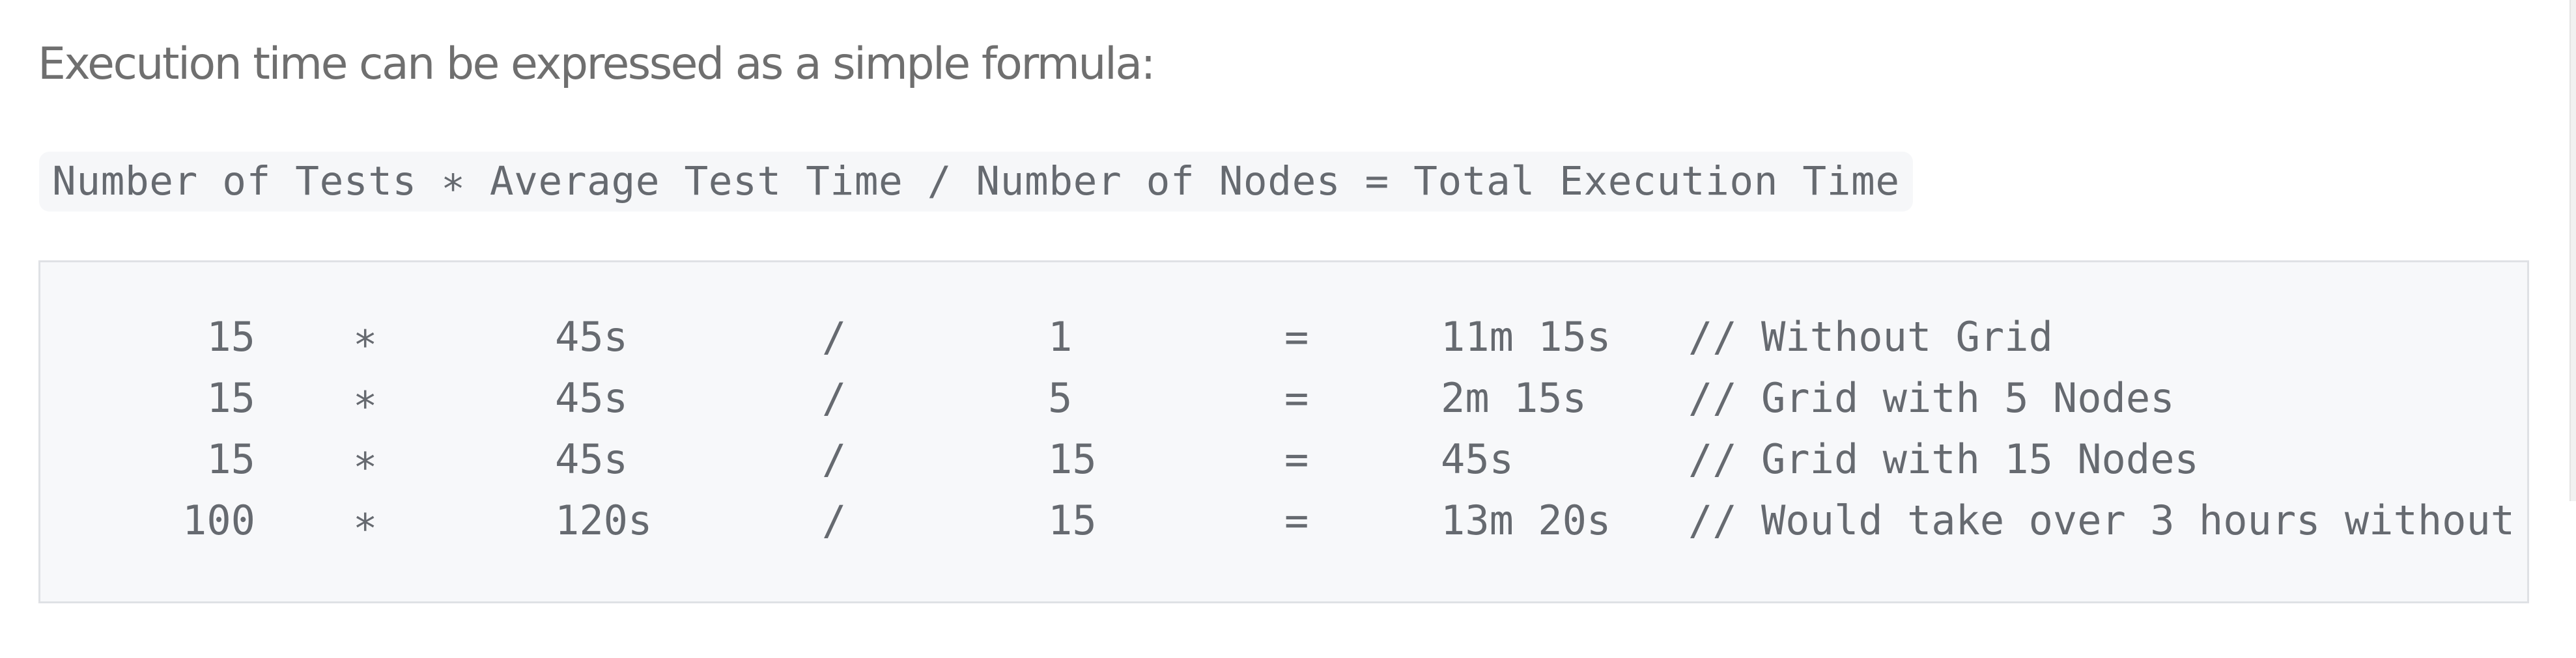 The image size is (2576, 658). I want to click on nodes-value: 1, so click(1060, 337).